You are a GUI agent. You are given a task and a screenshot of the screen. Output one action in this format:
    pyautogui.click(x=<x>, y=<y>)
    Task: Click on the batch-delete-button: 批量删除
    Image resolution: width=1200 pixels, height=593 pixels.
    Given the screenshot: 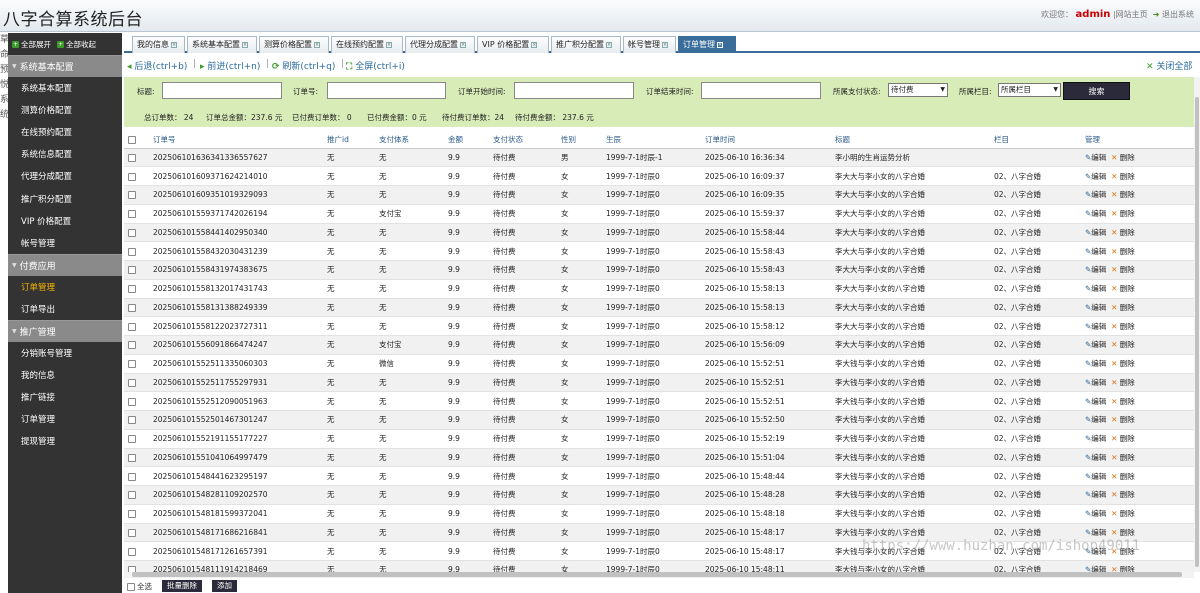 What is the action you would take?
    pyautogui.click(x=182, y=586)
    